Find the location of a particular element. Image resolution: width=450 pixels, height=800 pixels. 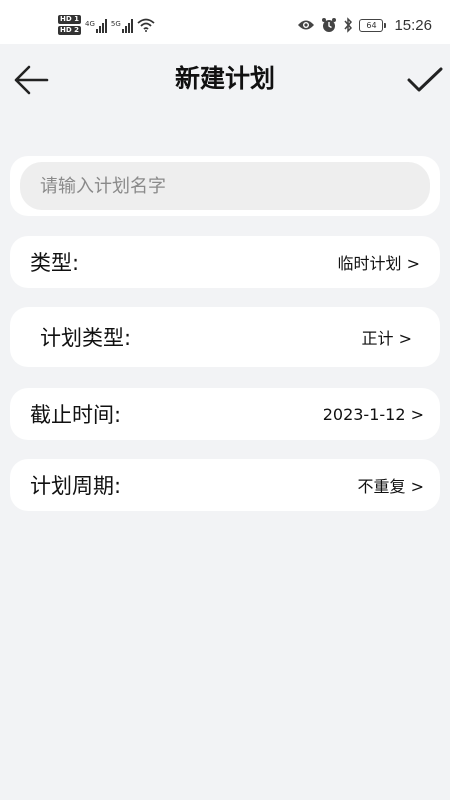

bluetooth-icon is located at coordinates (348, 25).